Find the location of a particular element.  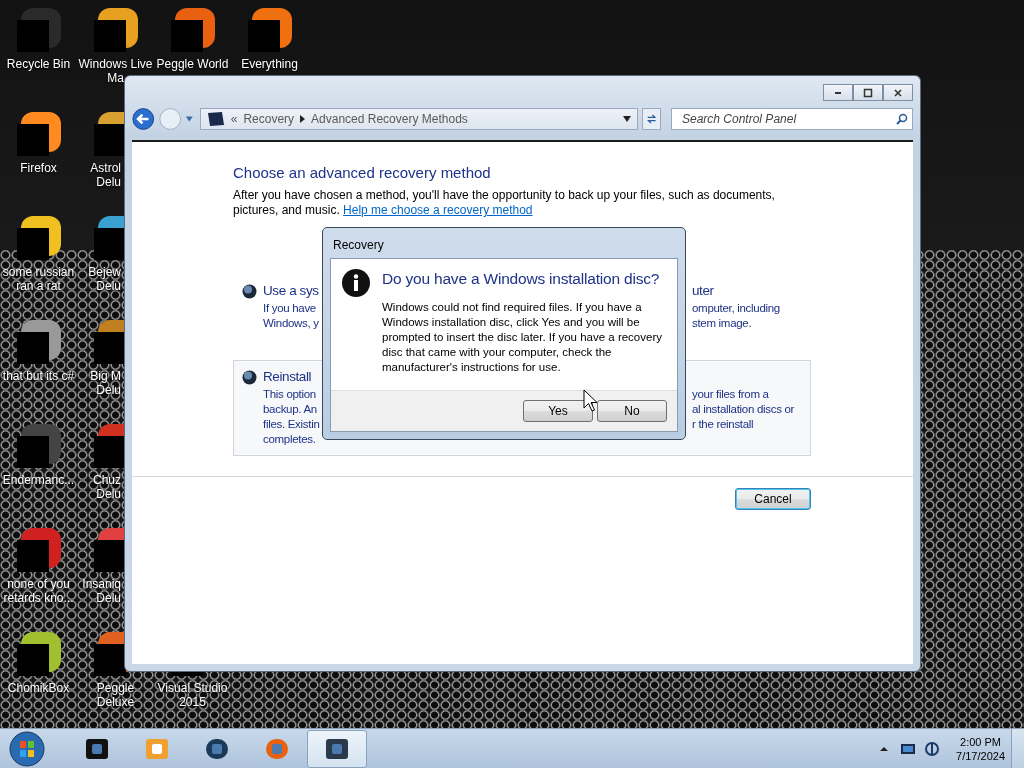

option-description: your files from a is located at coordinates (731, 394).